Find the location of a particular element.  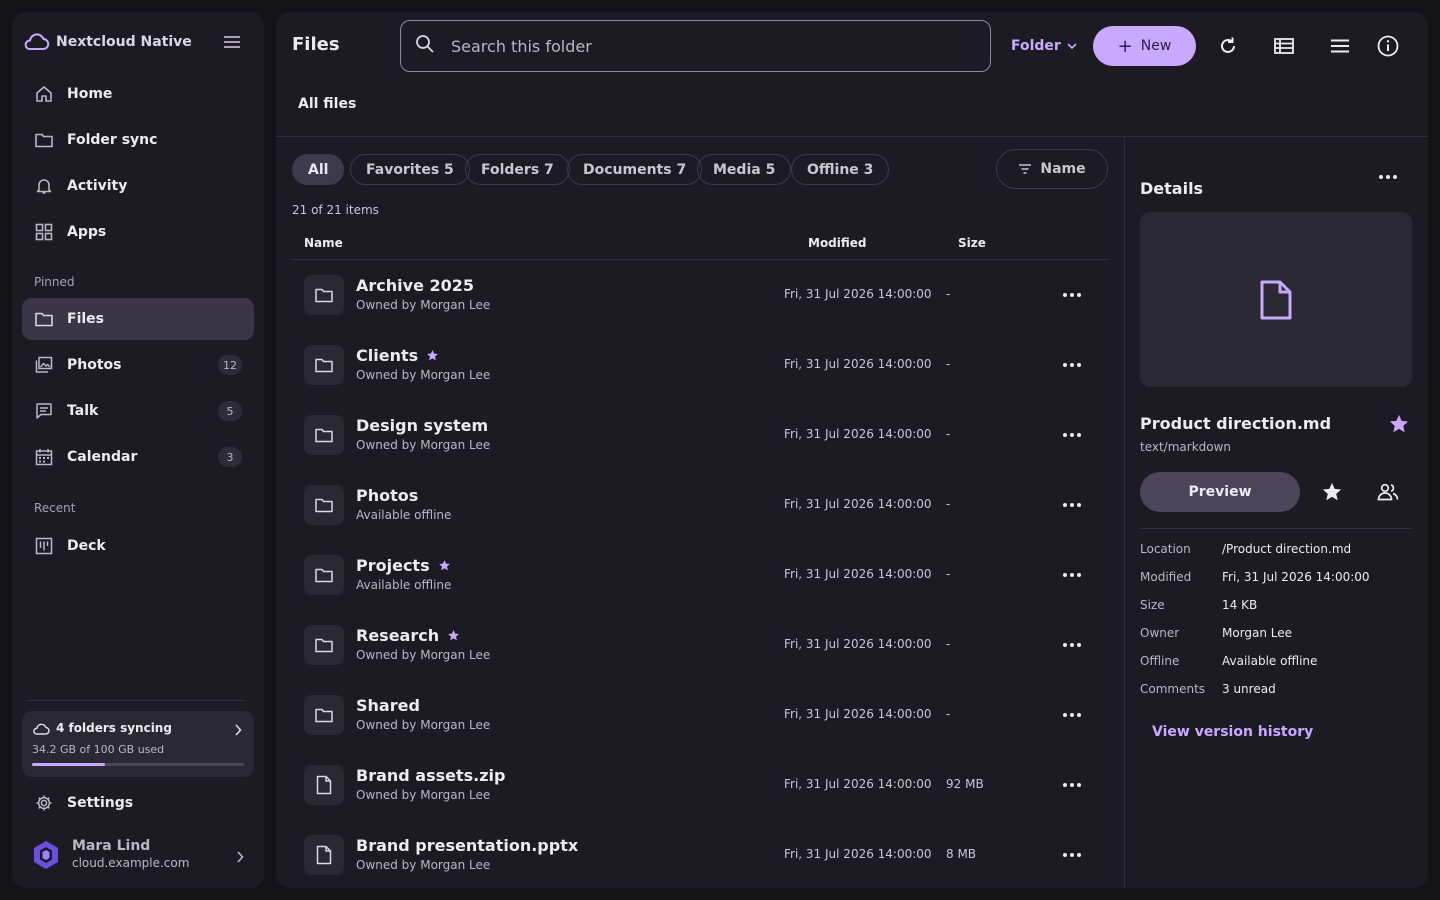

table-view-icon is located at coordinates (1284, 46).